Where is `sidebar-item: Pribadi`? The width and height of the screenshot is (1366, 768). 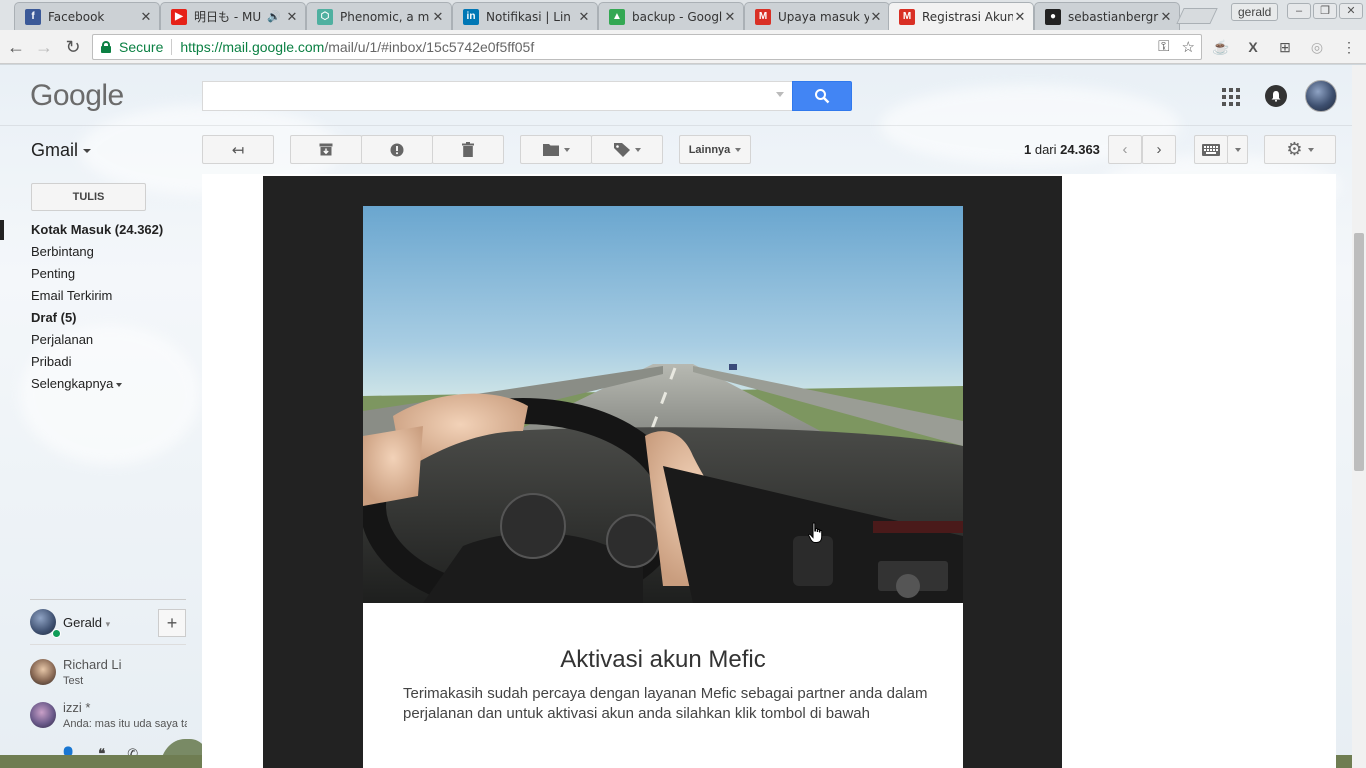
sidebar-item: Pribadi is located at coordinates (51, 362).